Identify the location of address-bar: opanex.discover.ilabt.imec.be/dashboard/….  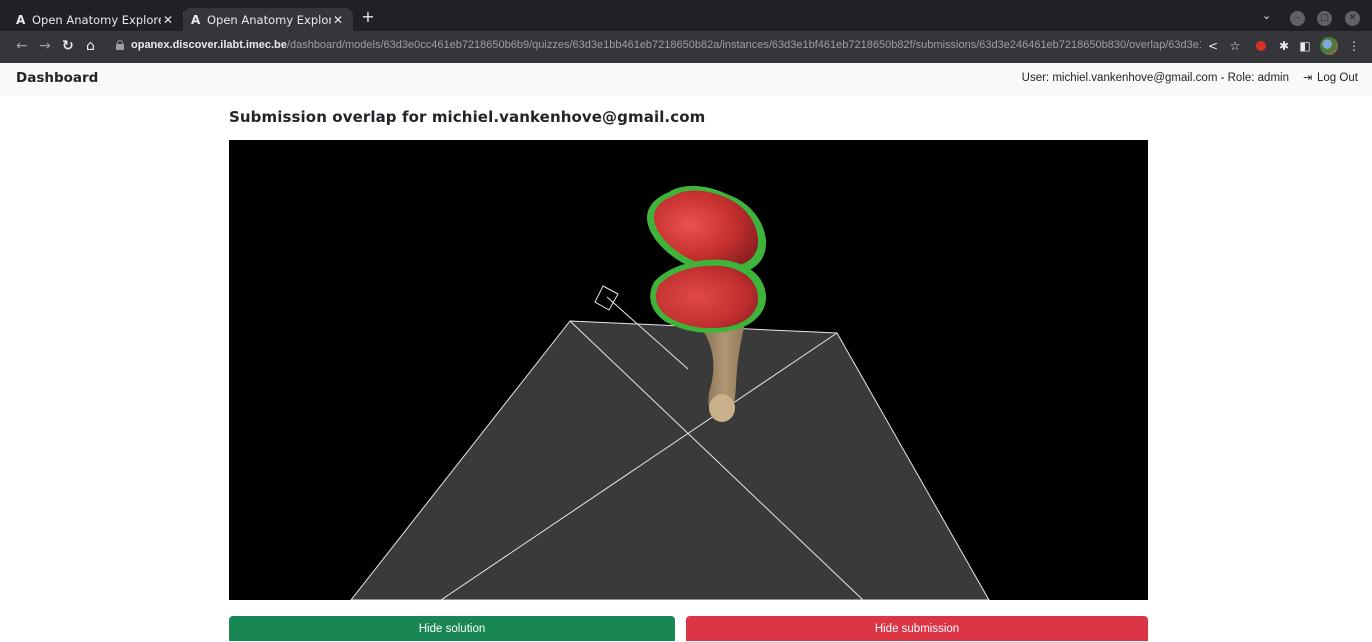
(666, 45).